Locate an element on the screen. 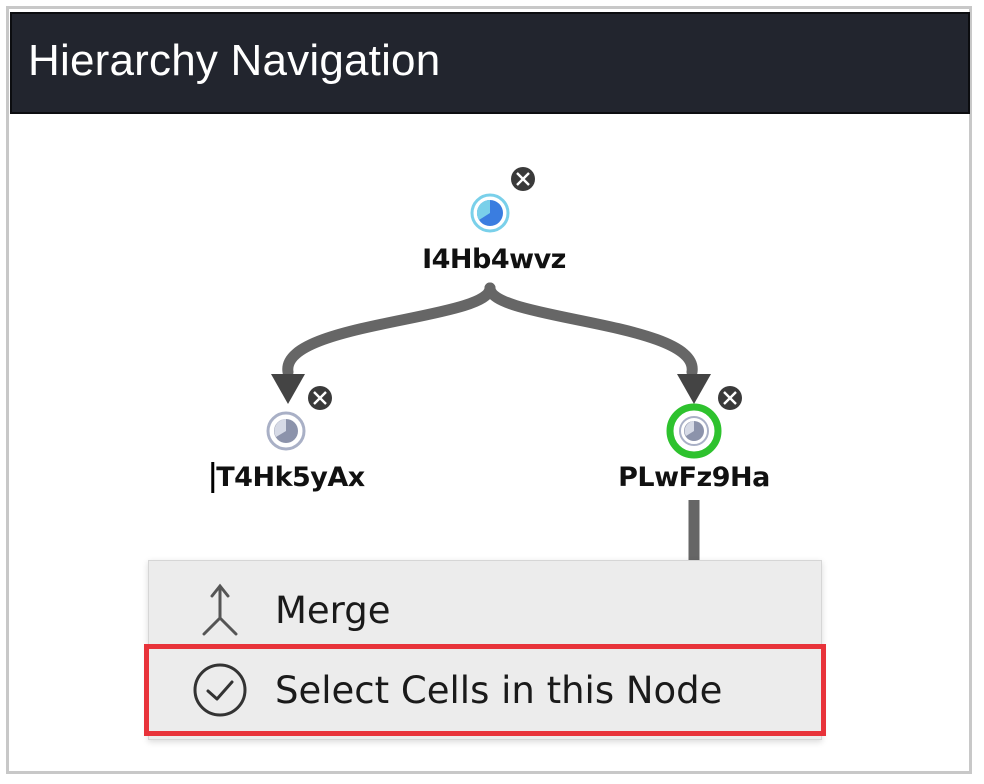  menu-item-merge: Merge is located at coordinates (485, 610).